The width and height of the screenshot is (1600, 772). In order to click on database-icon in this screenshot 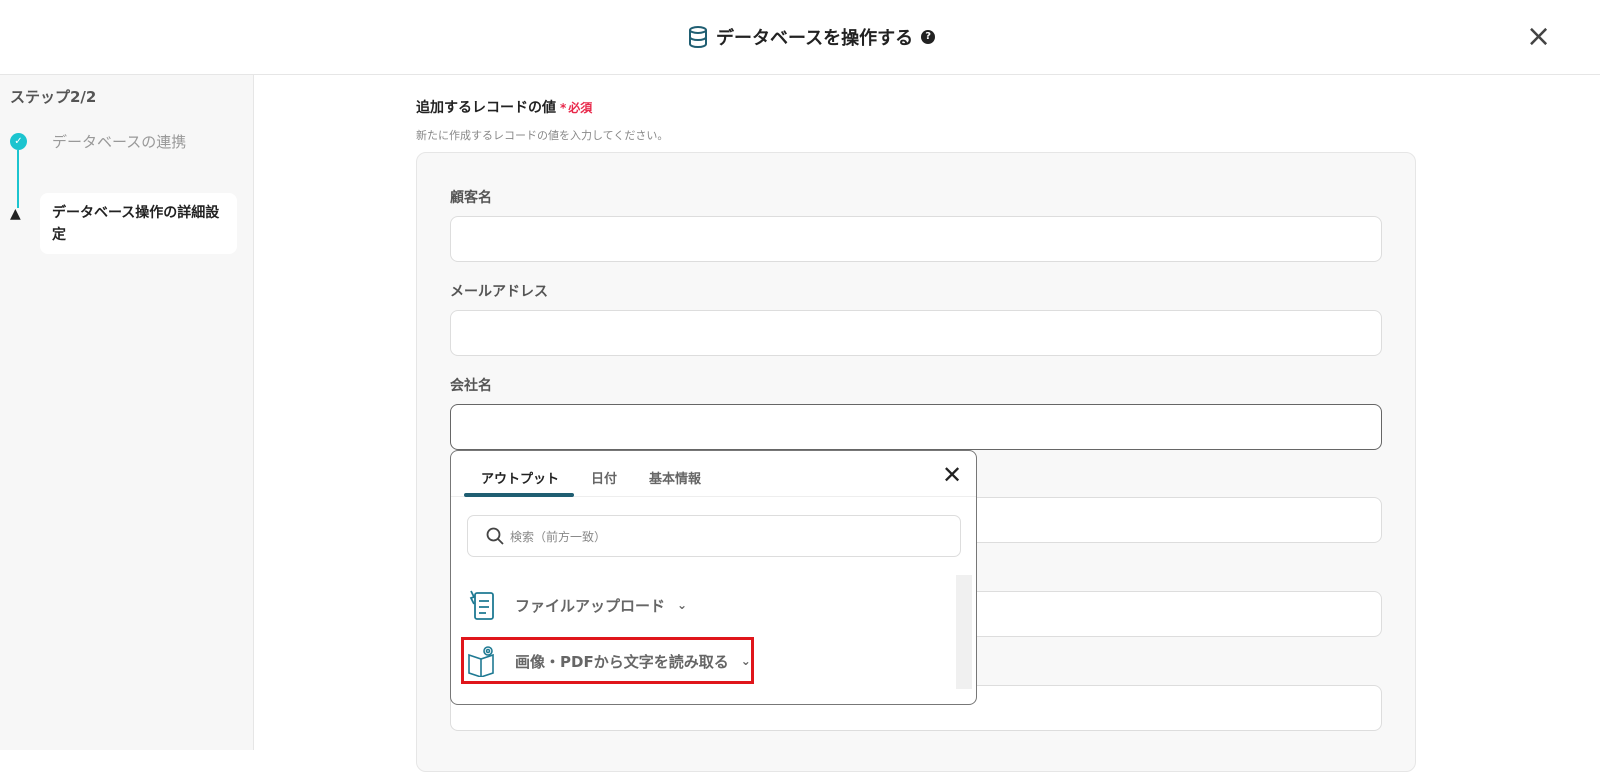, I will do `click(698, 37)`.